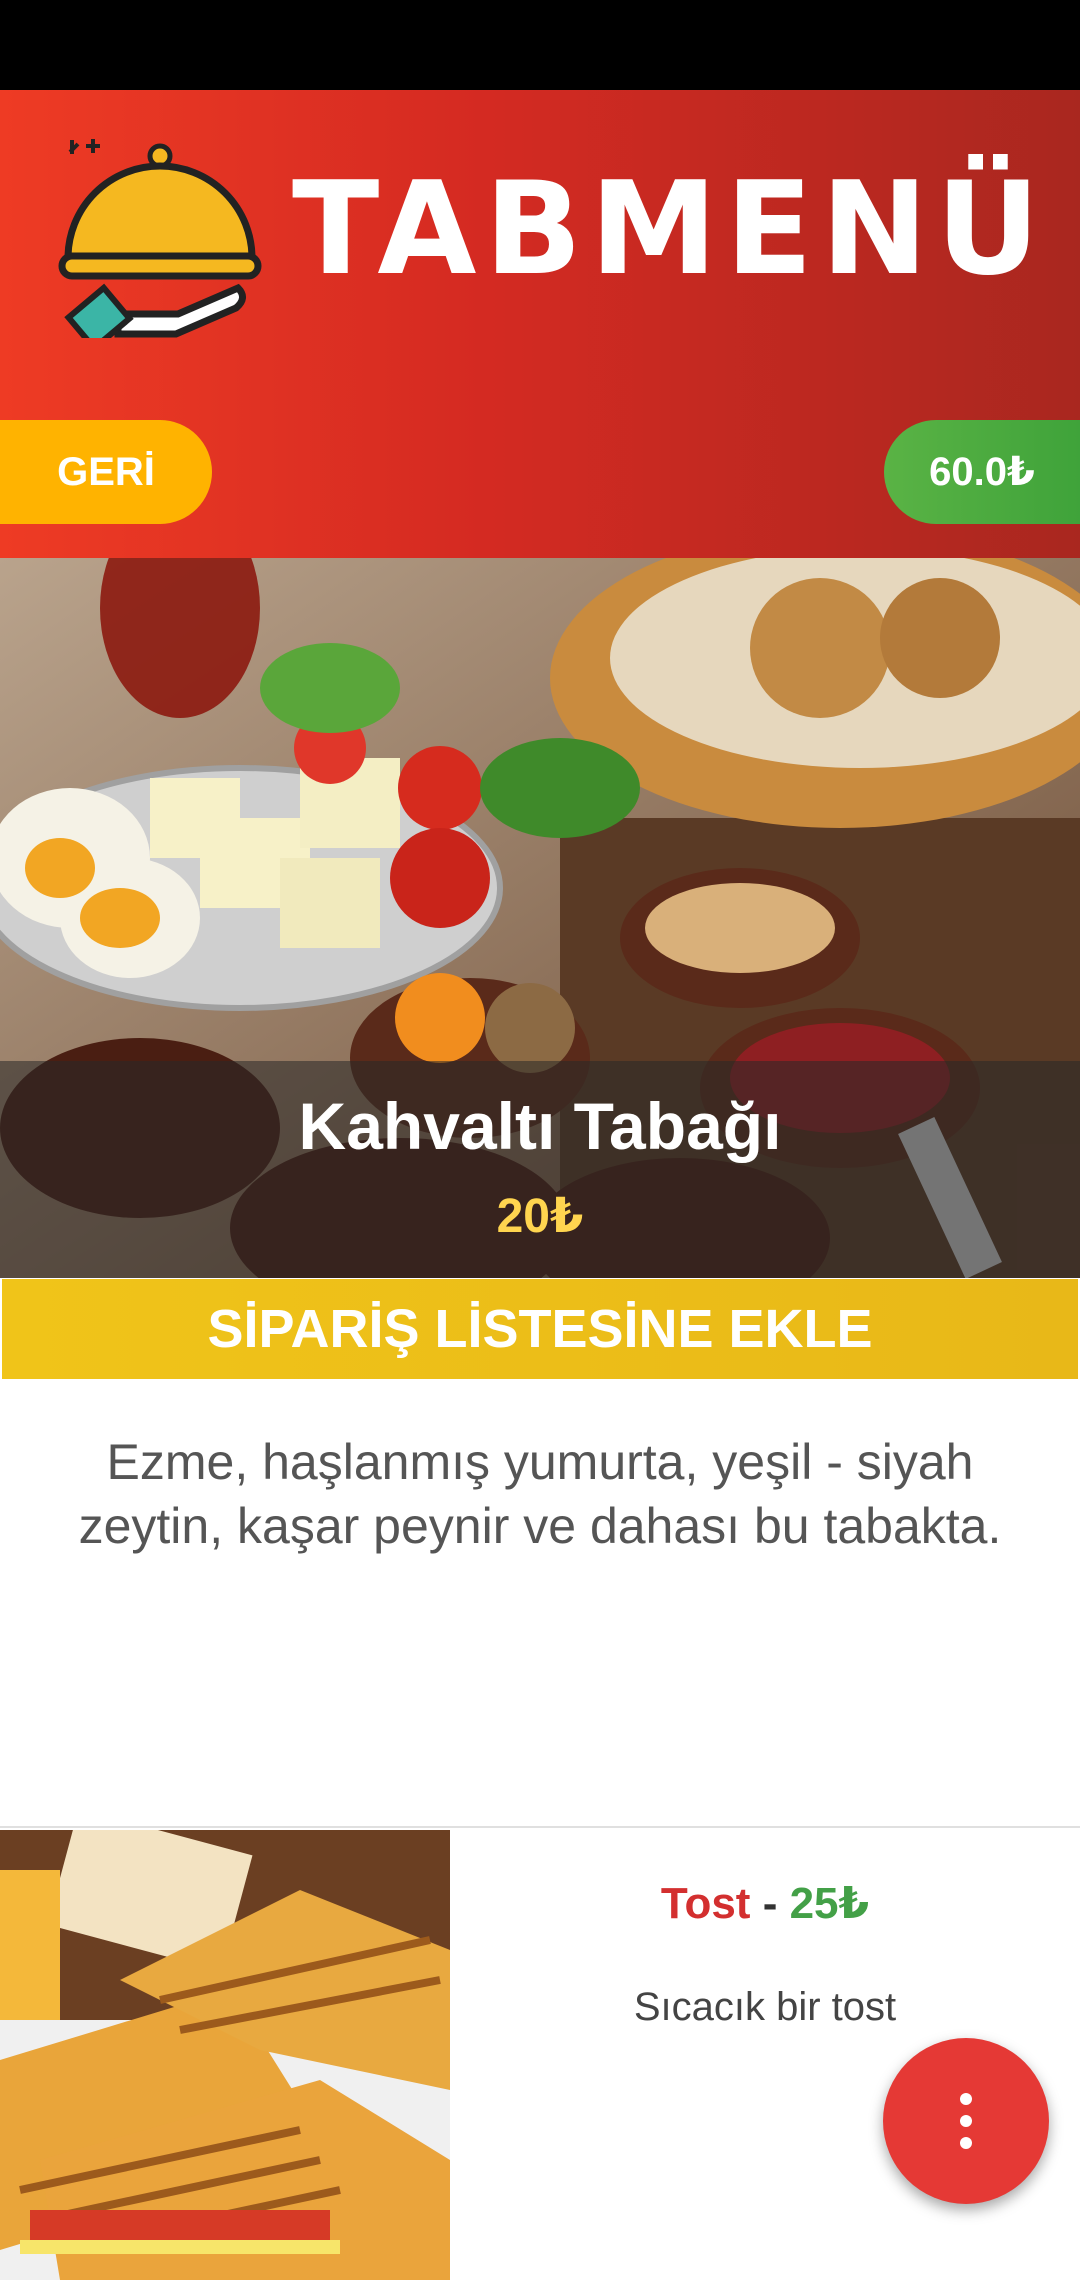  I want to click on add-to-order-button: SİPARİŞ LİSTESİNE EKLE, so click(540, 1329).